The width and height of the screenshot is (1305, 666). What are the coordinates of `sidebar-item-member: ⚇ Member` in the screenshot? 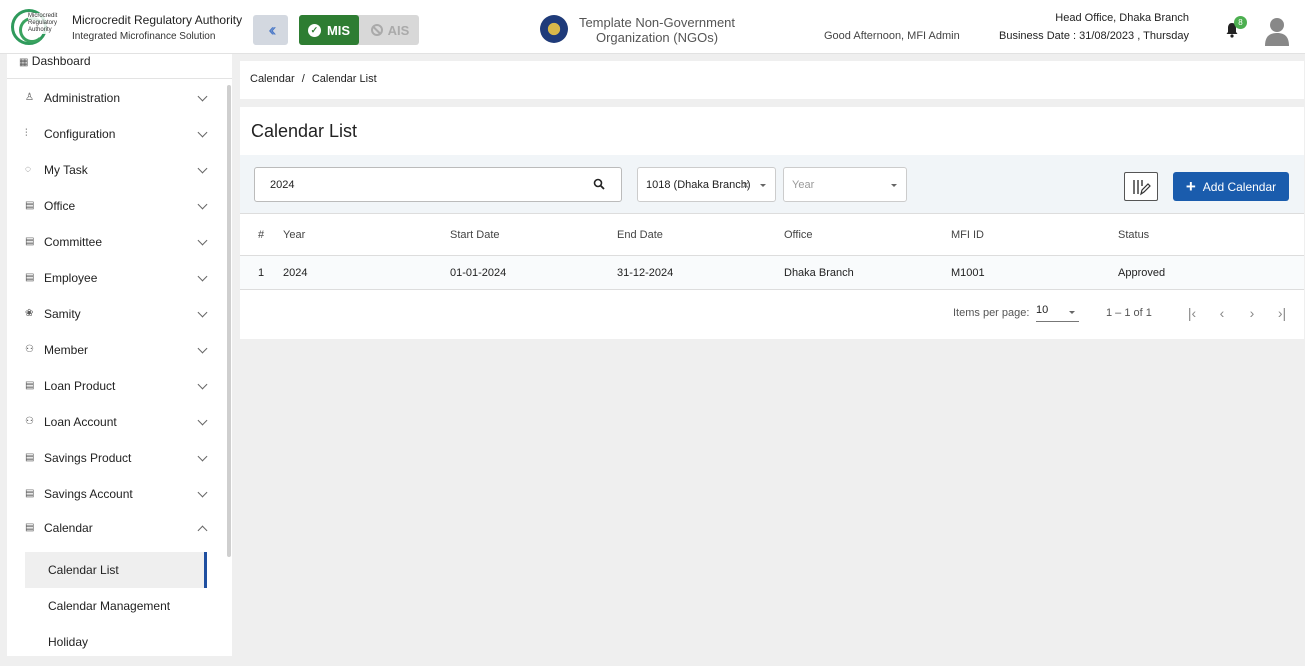 It's located at (114, 350).